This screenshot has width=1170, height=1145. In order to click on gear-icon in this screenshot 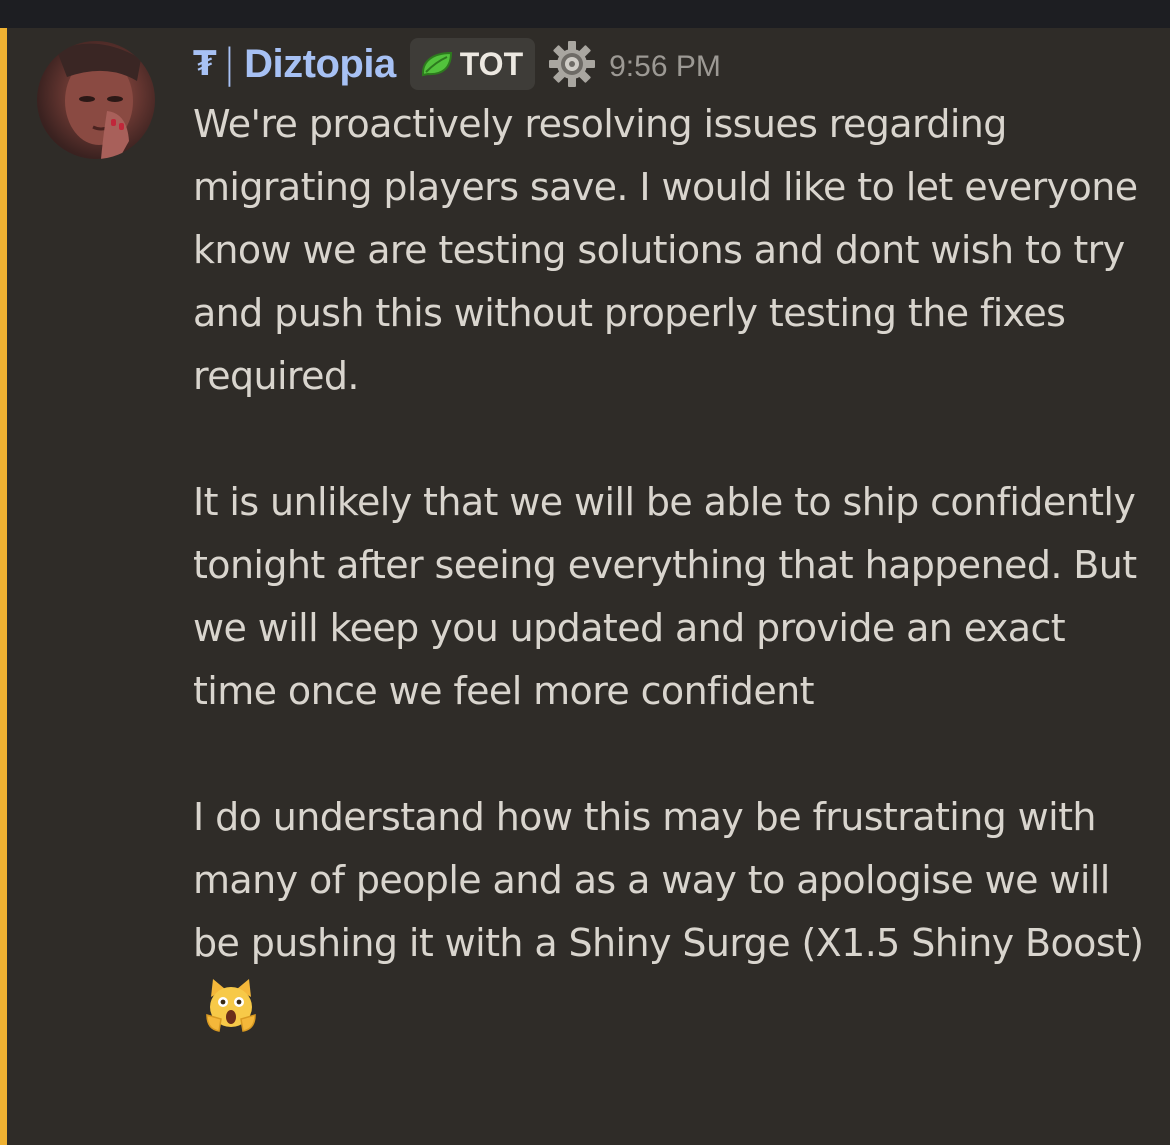, I will do `click(572, 64)`.